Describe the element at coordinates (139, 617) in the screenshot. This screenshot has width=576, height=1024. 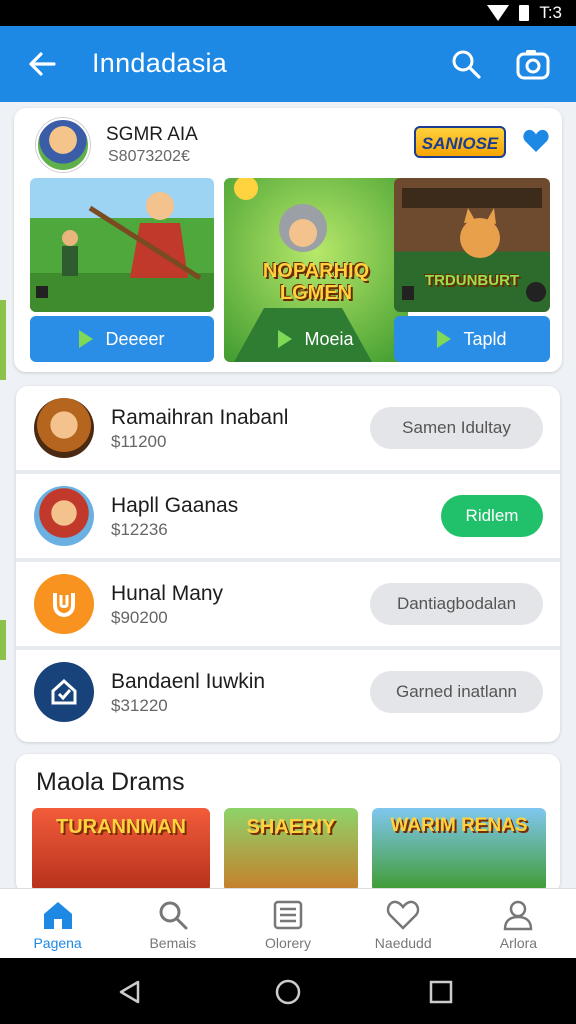
I see `item-price: $90200` at that location.